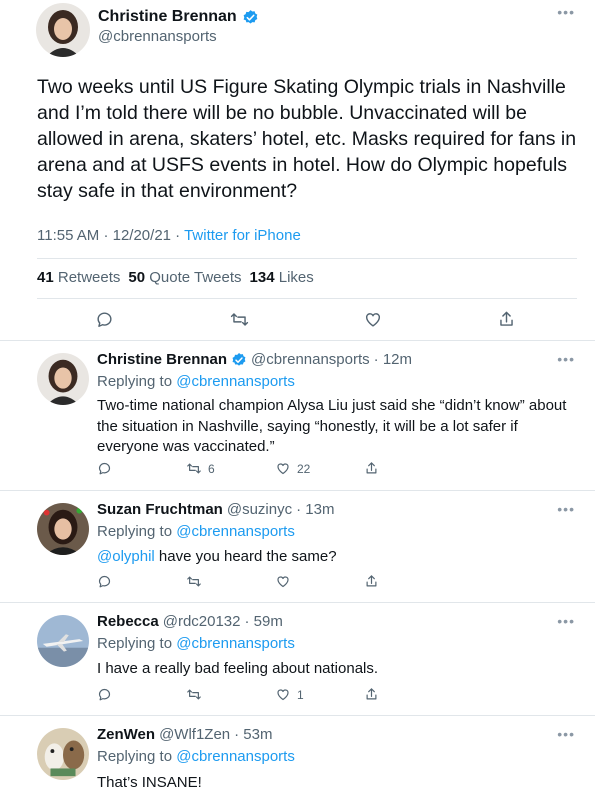  Describe the element at coordinates (297, 321) in the screenshot. I see `main-tweet-actions` at that location.